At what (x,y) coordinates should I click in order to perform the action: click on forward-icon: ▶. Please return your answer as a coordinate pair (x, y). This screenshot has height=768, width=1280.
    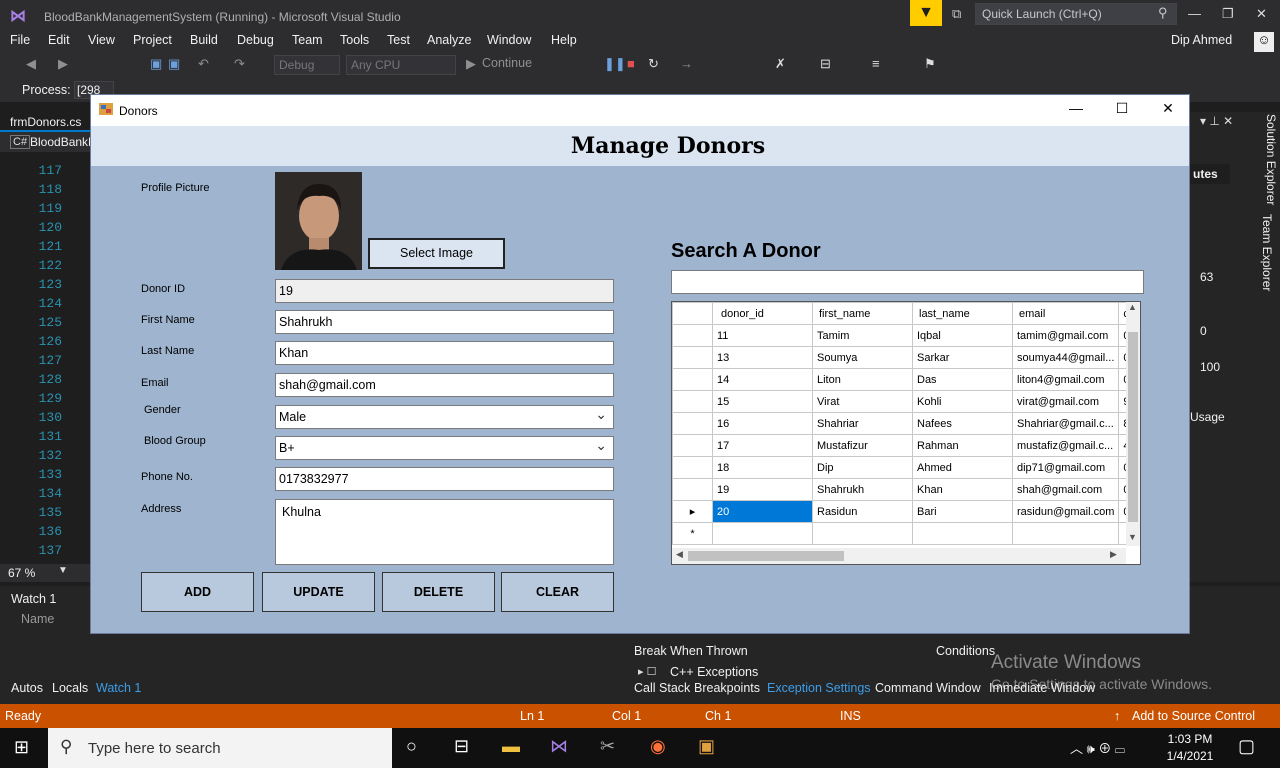
    Looking at the image, I should click on (63, 64).